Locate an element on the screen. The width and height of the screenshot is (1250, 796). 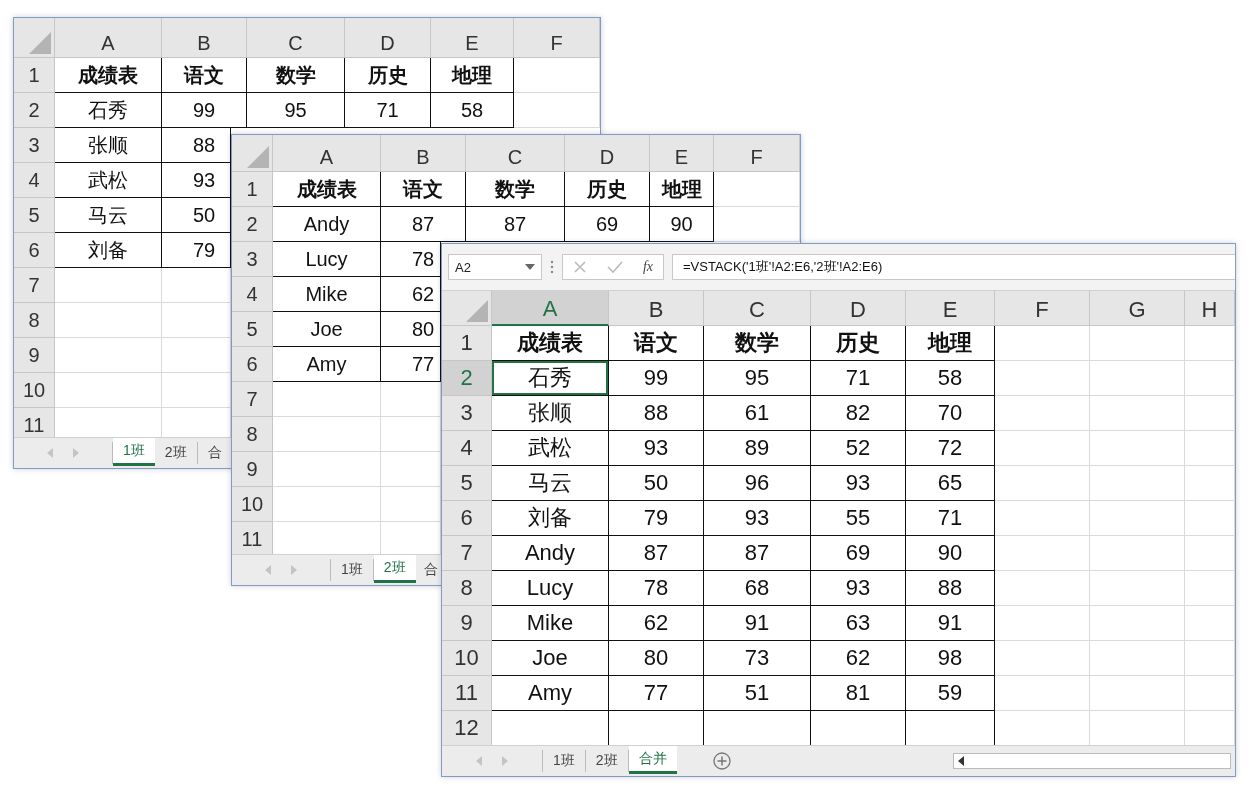
table-cell: 63 is located at coordinates (858, 623).